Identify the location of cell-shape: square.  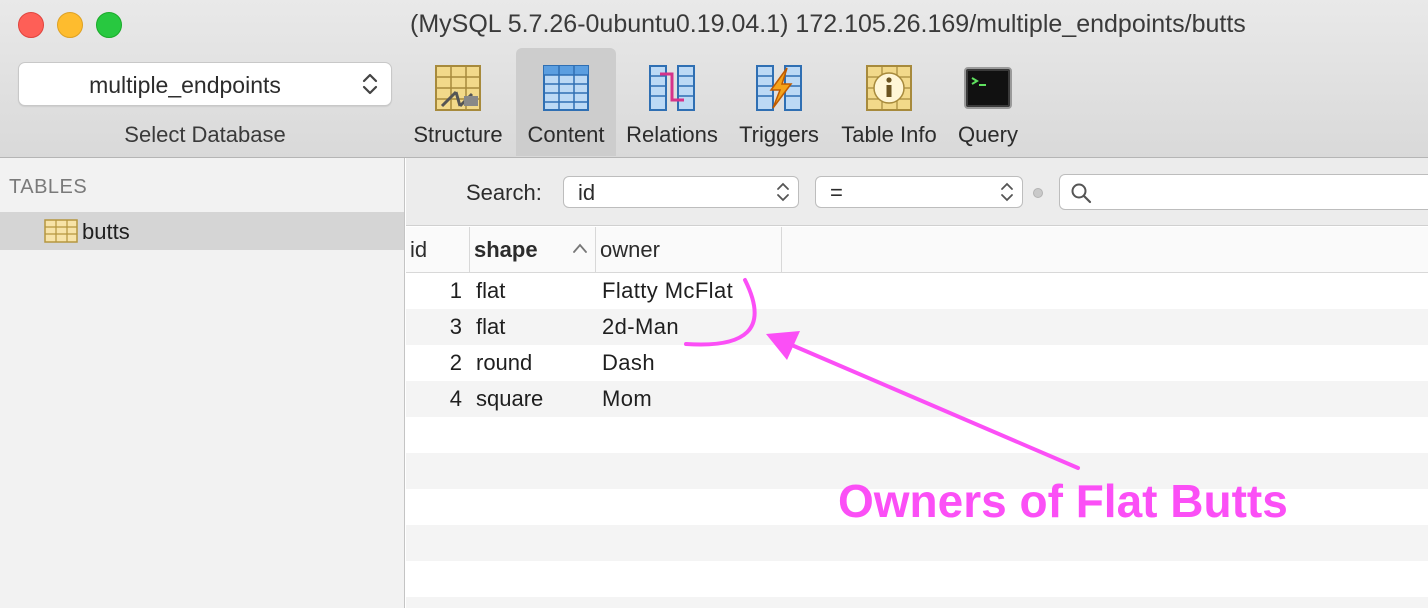
(510, 398).